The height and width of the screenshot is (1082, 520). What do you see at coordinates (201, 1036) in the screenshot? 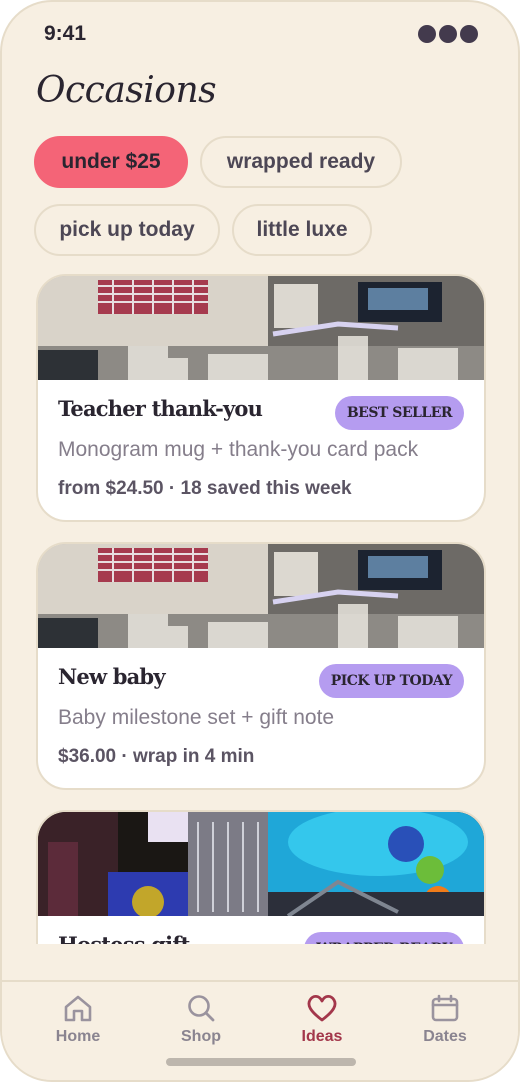
I see `nav-label: Shop` at bounding box center [201, 1036].